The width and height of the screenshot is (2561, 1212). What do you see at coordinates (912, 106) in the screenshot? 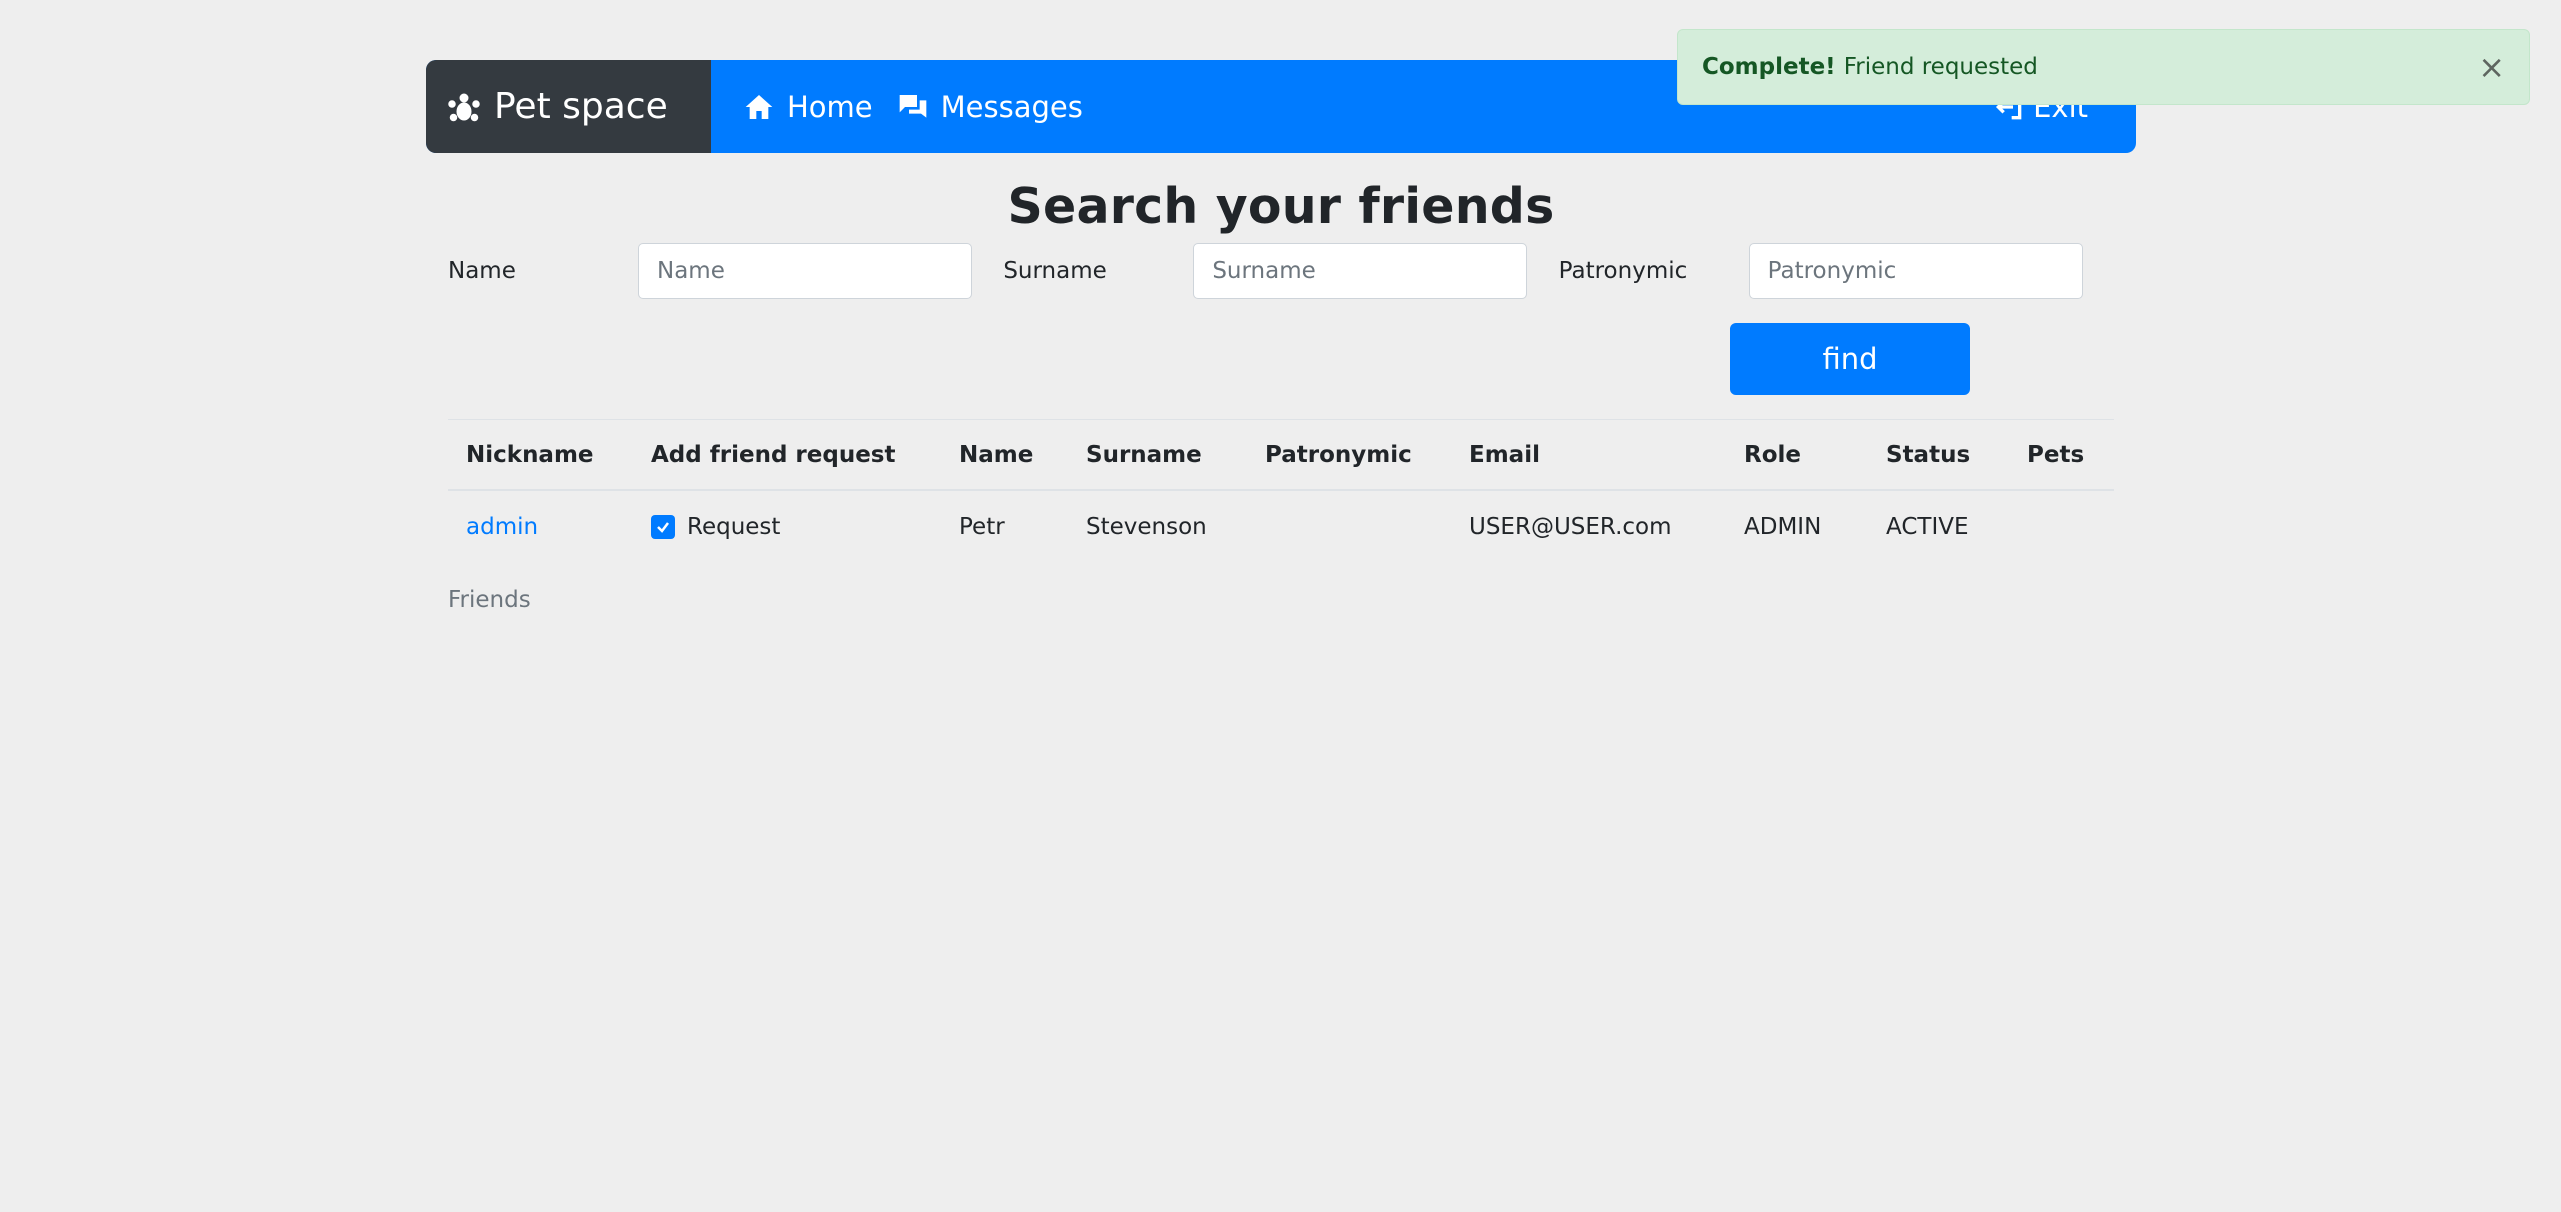
I see `chat-icon` at bounding box center [912, 106].